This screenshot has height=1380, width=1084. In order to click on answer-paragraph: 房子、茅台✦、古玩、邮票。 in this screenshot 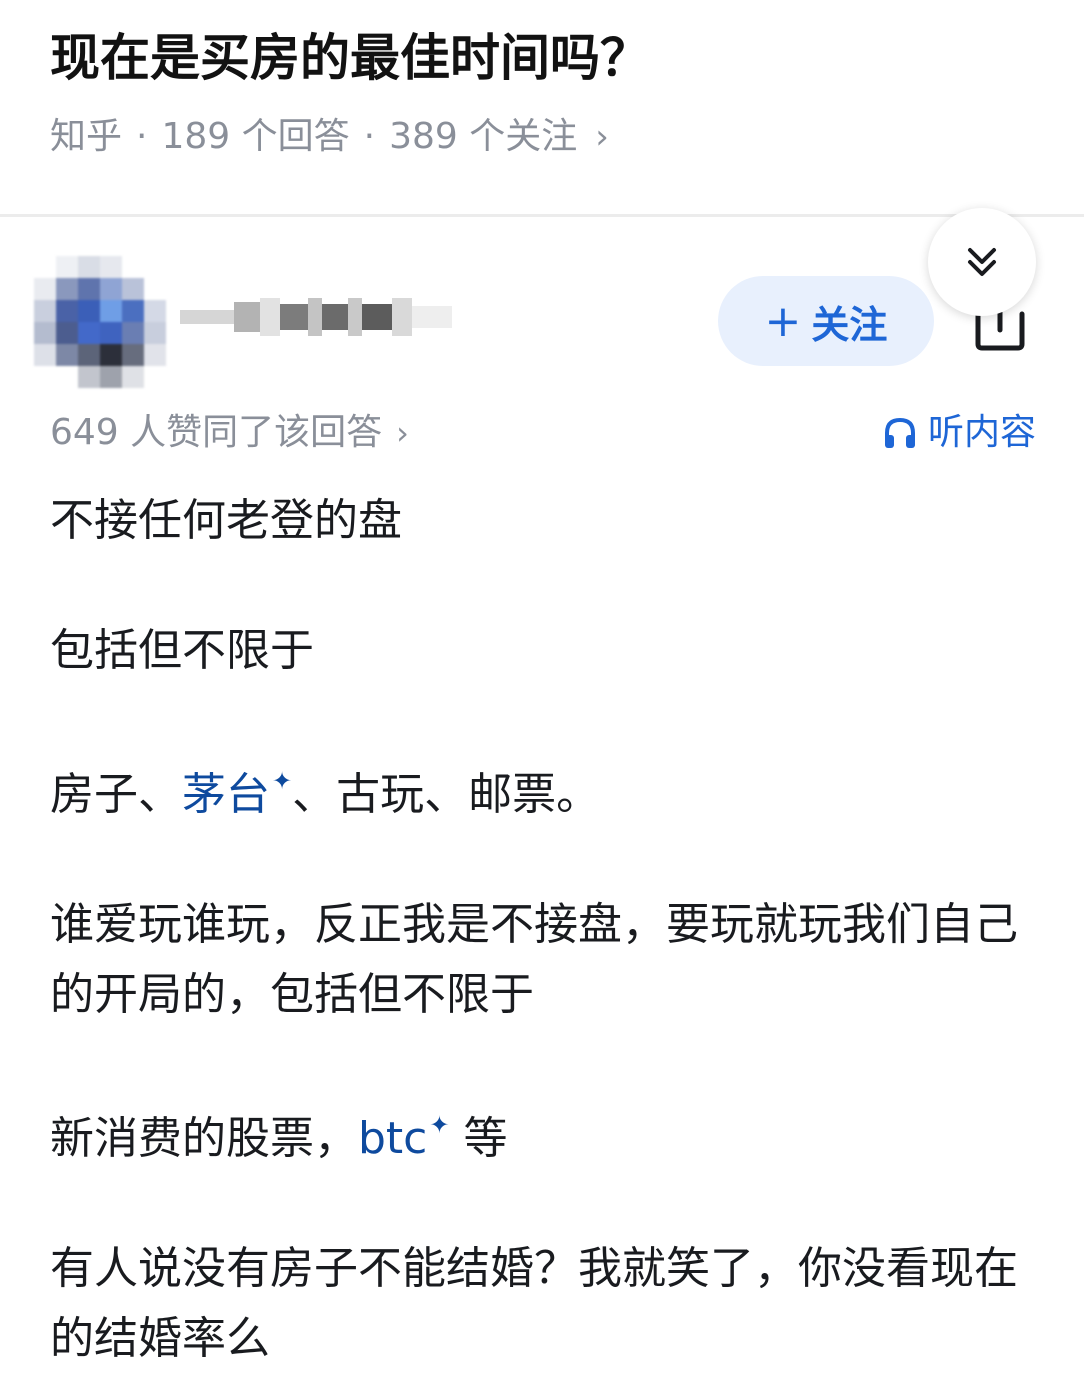, I will do `click(545, 788)`.